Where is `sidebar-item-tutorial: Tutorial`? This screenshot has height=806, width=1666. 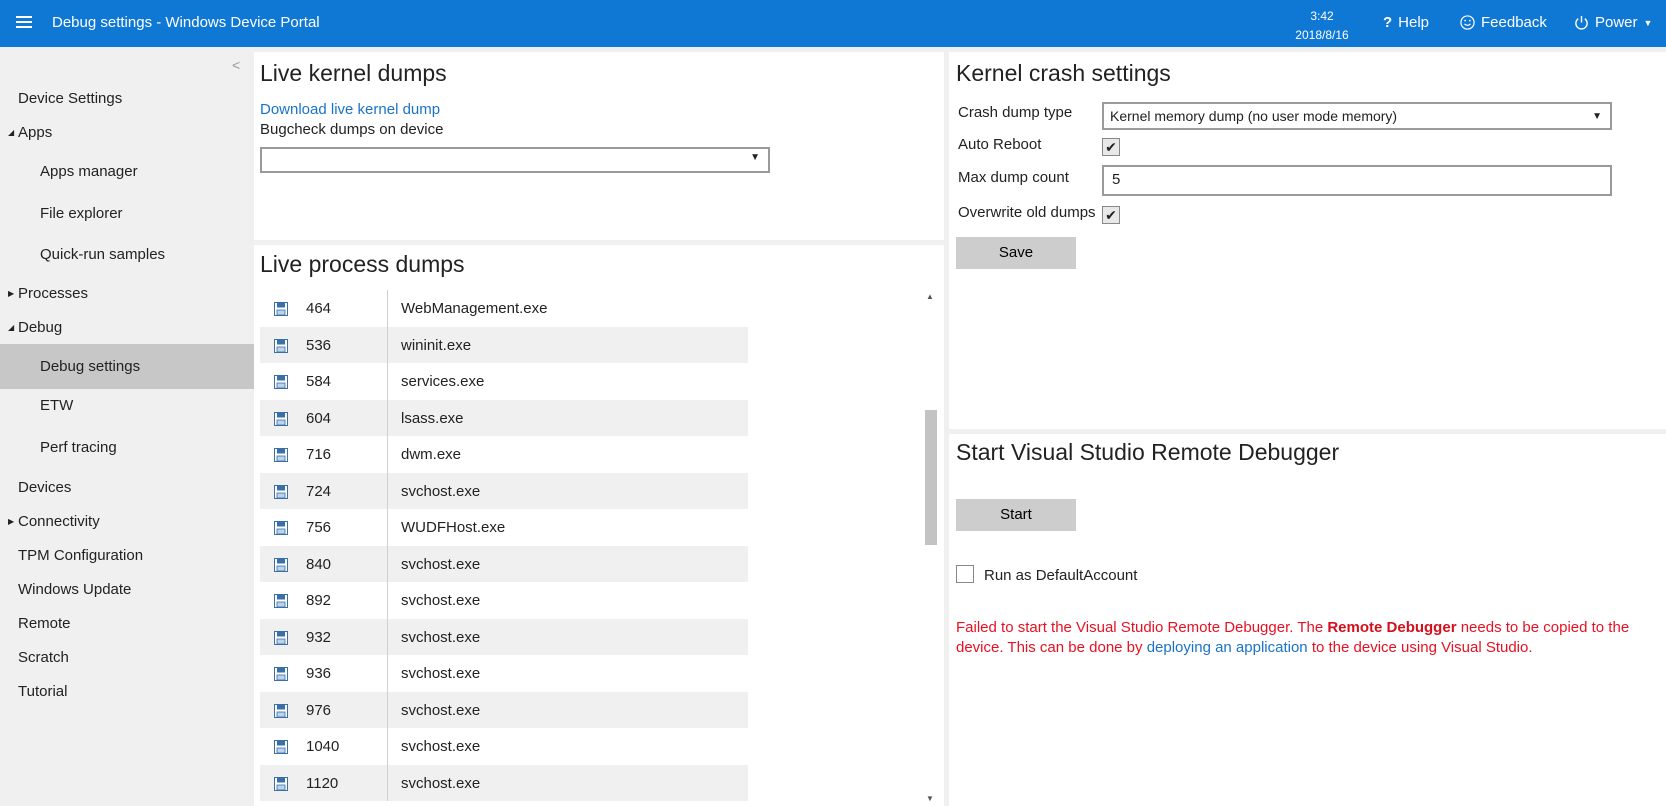 sidebar-item-tutorial: Tutorial is located at coordinates (127, 692).